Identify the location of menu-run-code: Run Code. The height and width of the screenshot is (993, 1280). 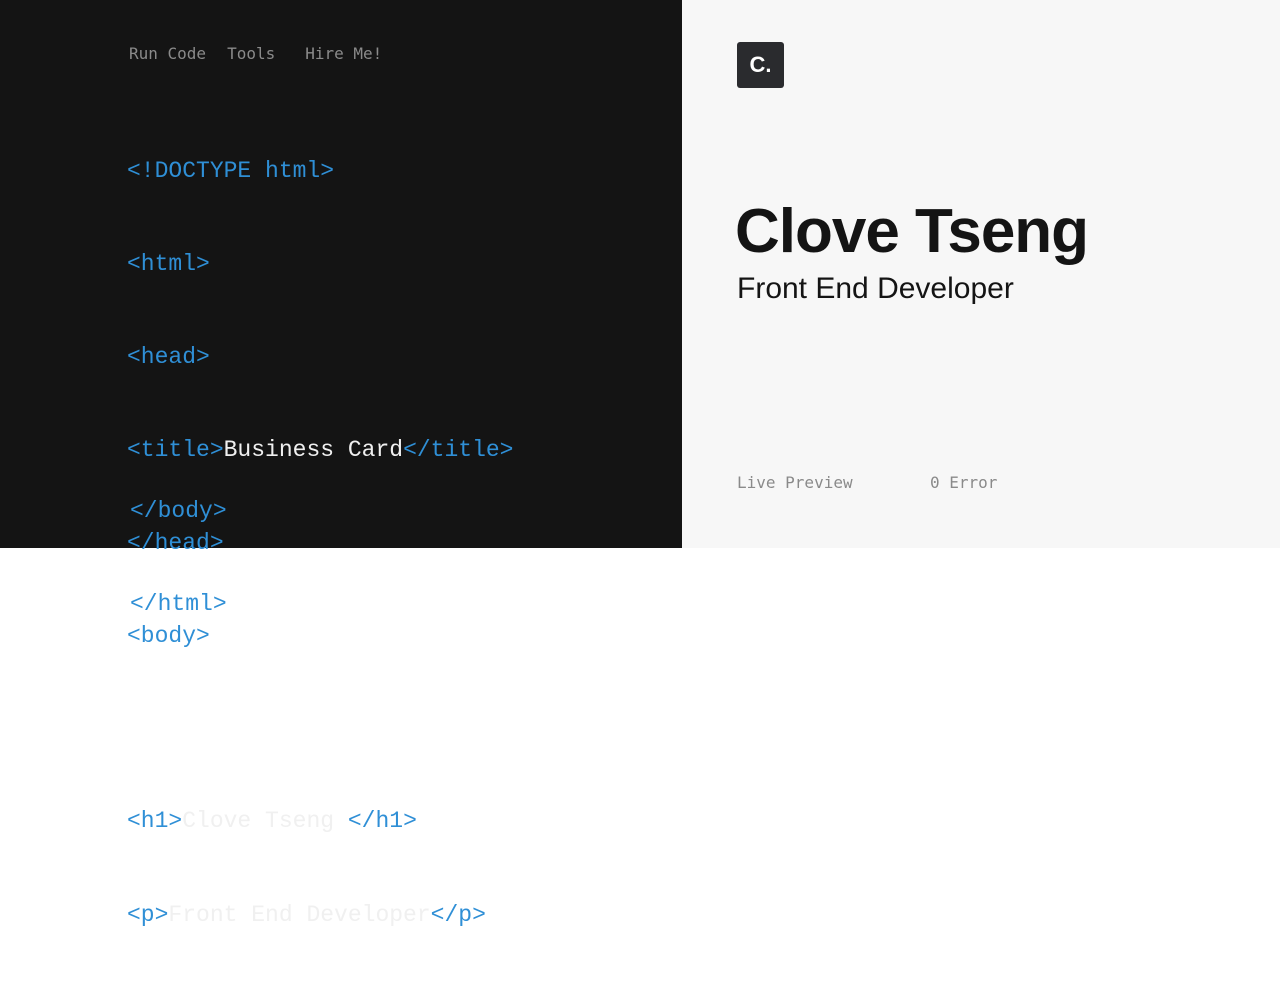
(167, 53).